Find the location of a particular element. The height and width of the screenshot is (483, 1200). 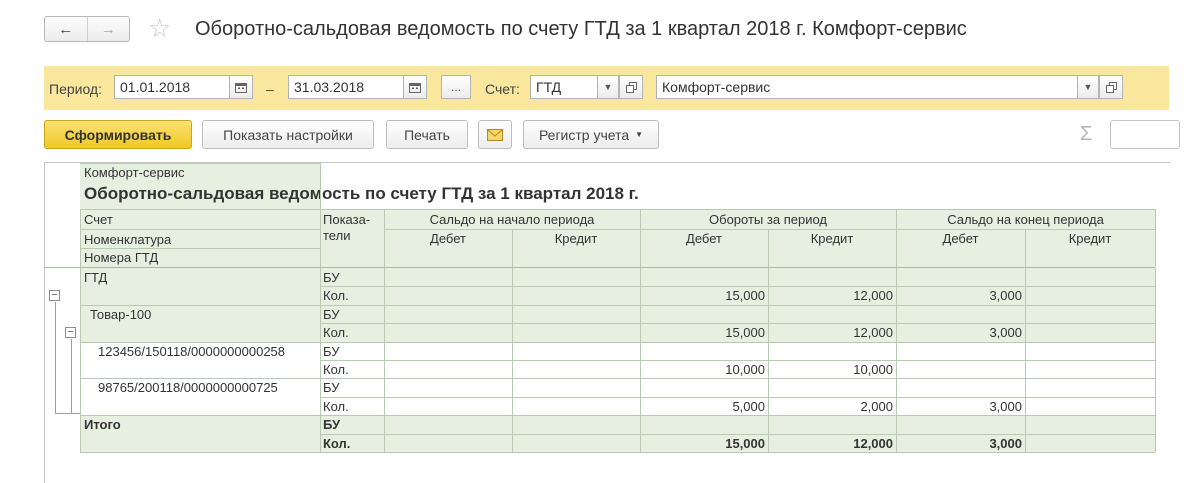

send-email-button is located at coordinates (495, 134).